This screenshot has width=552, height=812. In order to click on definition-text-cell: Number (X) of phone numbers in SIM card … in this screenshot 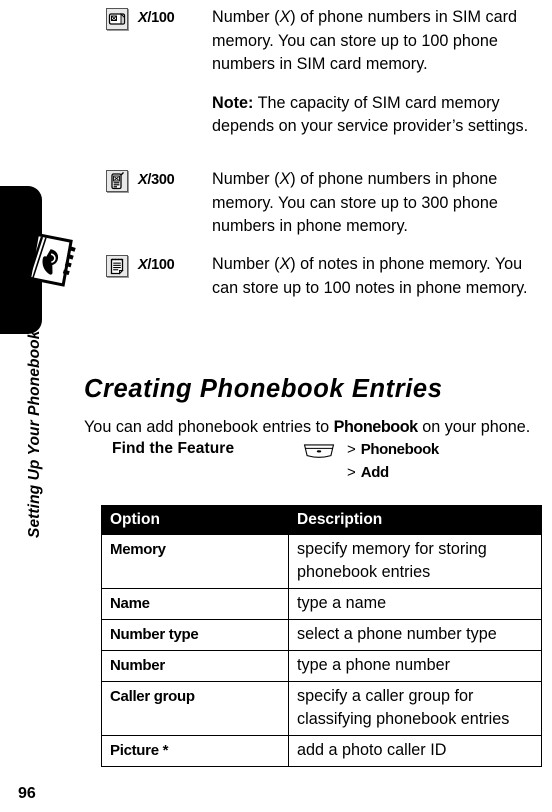, I will do `click(382, 72)`.